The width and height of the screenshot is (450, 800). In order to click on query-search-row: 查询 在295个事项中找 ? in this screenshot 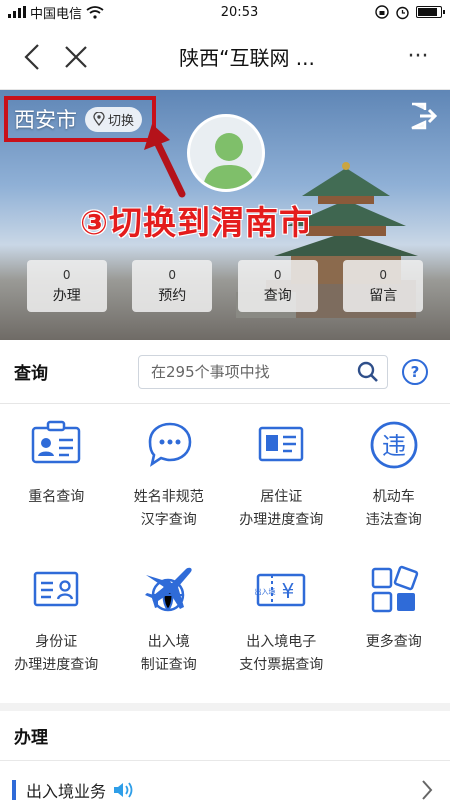, I will do `click(225, 372)`.